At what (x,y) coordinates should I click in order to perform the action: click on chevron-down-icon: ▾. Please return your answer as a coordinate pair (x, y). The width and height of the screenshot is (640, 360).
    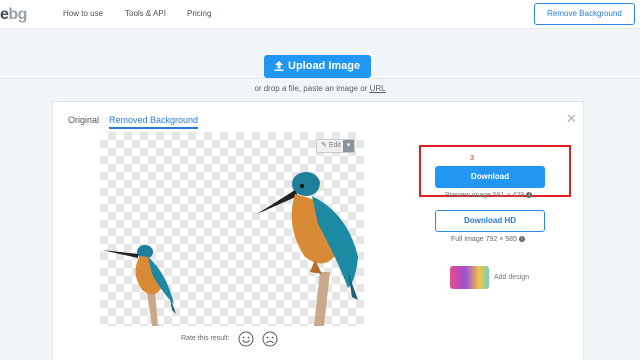
    Looking at the image, I should click on (348, 146).